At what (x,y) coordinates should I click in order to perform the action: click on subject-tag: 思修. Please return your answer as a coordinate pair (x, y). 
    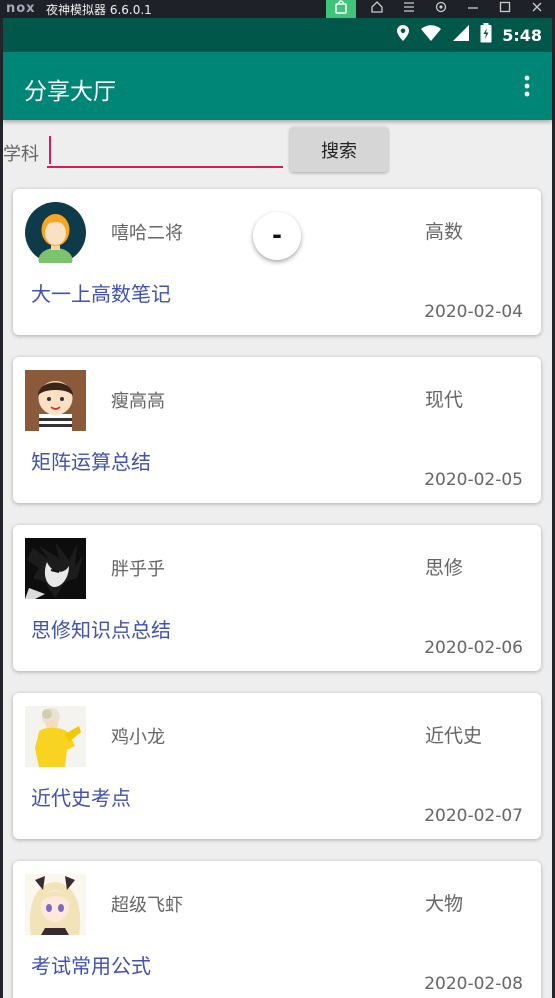
    Looking at the image, I should click on (444, 568).